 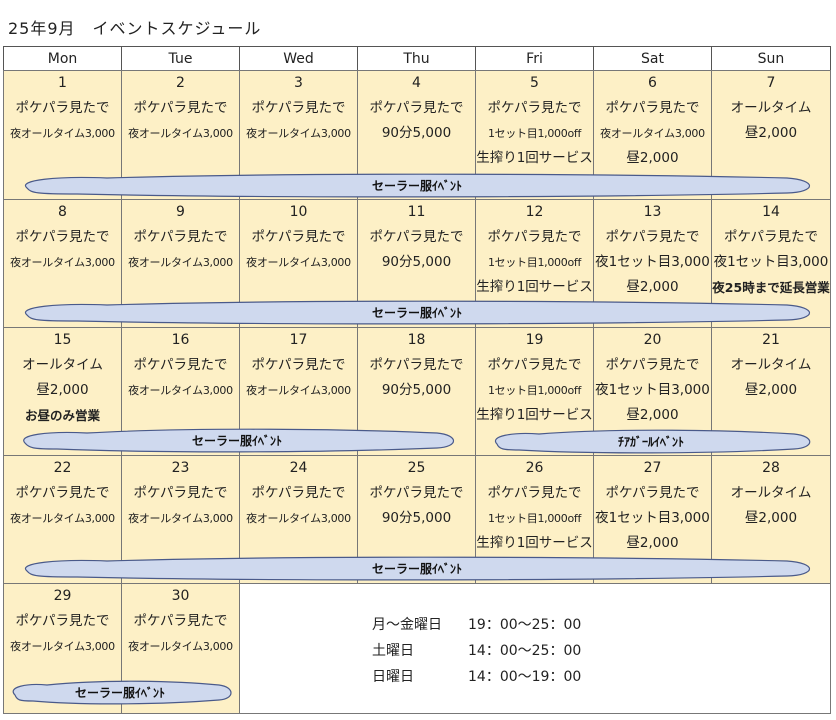 I want to click on hours-row-saturday: 土曜日 14：00～25：00, so click(x=476, y=651).